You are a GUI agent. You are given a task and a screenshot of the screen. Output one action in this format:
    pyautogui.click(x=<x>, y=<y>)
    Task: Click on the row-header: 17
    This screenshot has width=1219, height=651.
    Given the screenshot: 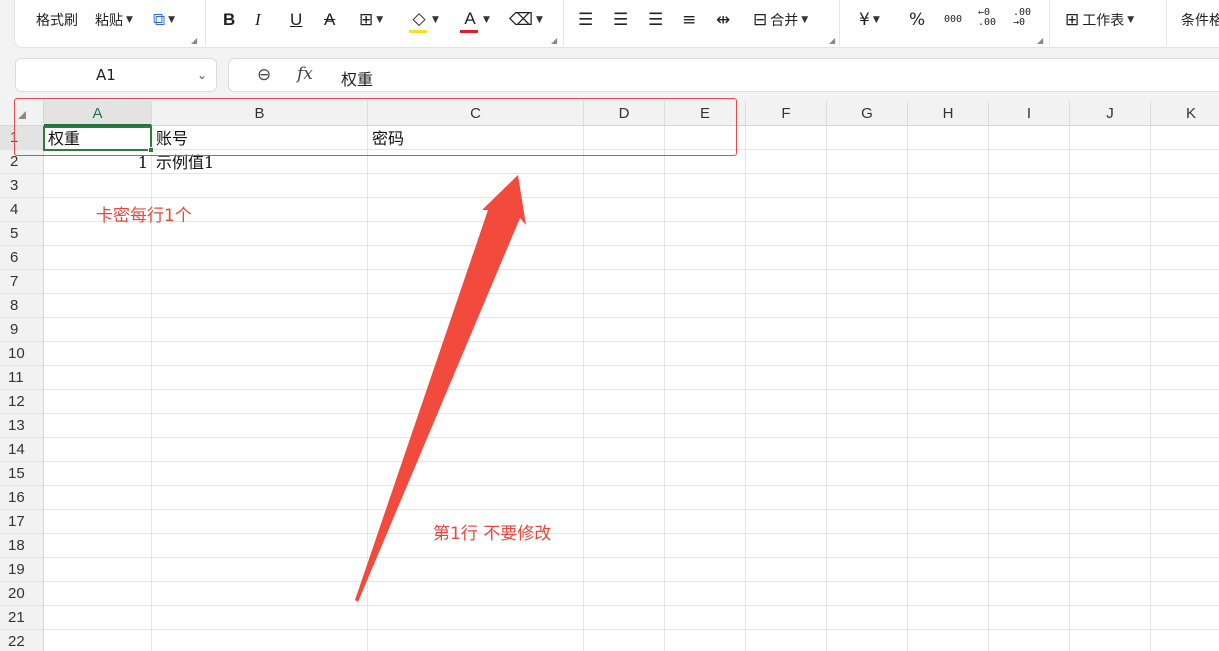 What is the action you would take?
    pyautogui.click(x=22, y=522)
    